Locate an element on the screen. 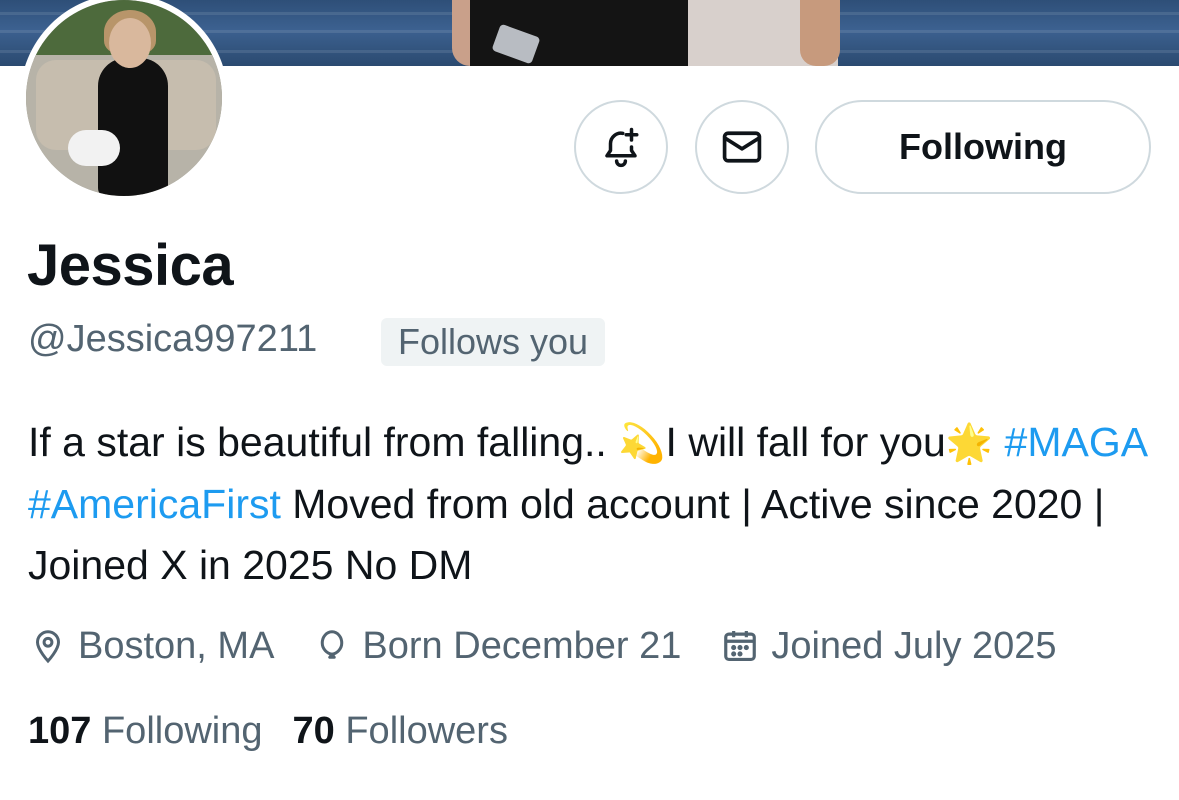 This screenshot has height=800, width=1179. followers-stat-link: 70 Followers is located at coordinates (400, 731).